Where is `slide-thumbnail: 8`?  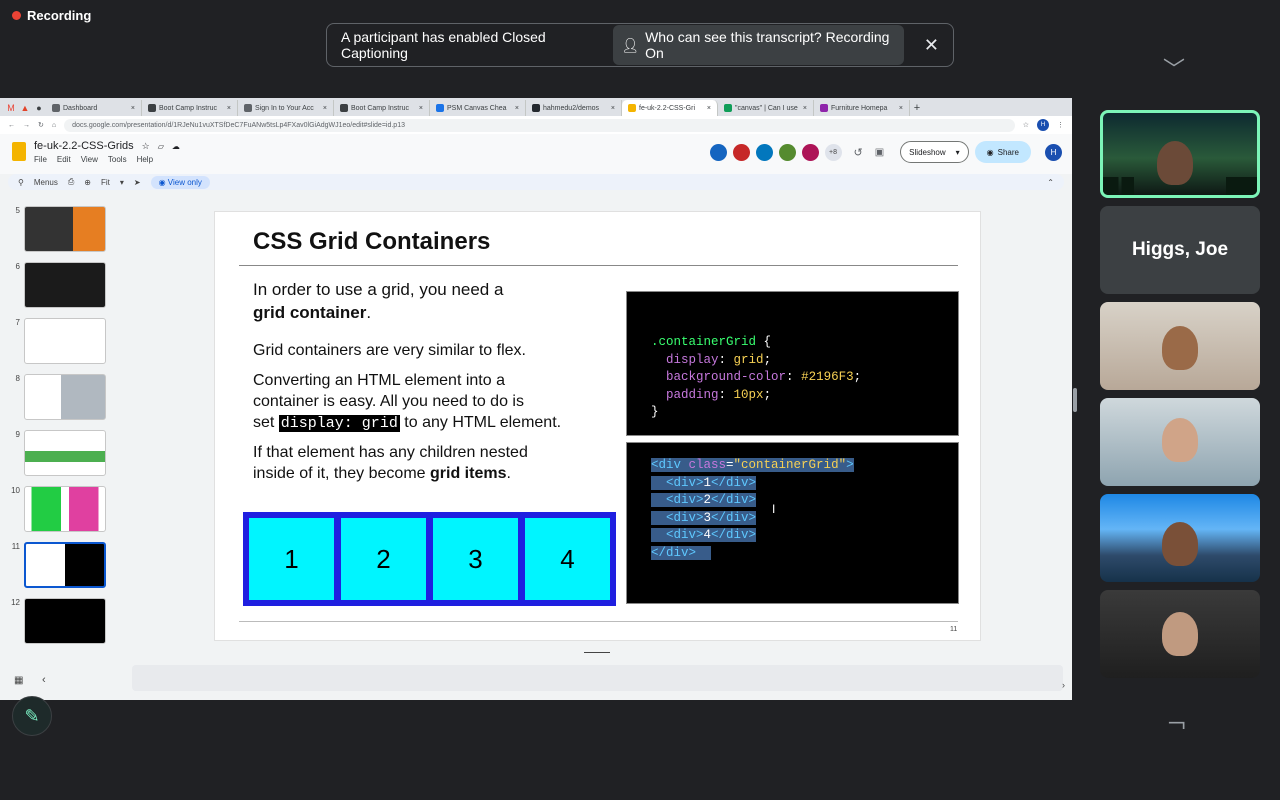 slide-thumbnail: 8 is located at coordinates (56, 397).